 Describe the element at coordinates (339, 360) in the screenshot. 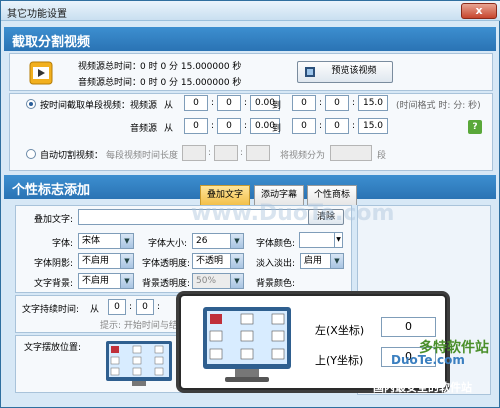

I see `y-coord-label: 上(Y坐标)` at that location.